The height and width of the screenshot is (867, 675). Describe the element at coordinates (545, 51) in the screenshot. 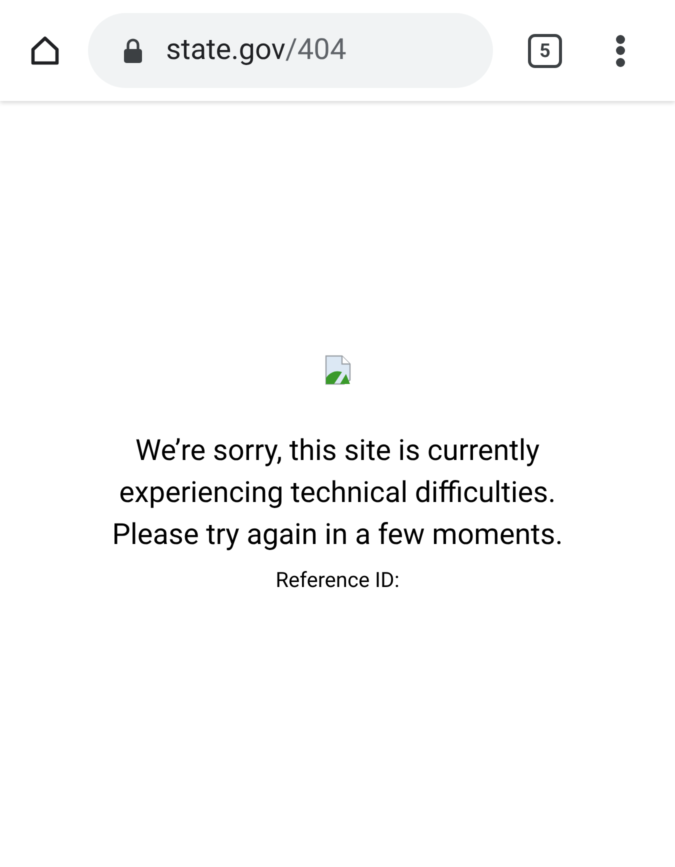

I see `tab-count-button: 5` at that location.